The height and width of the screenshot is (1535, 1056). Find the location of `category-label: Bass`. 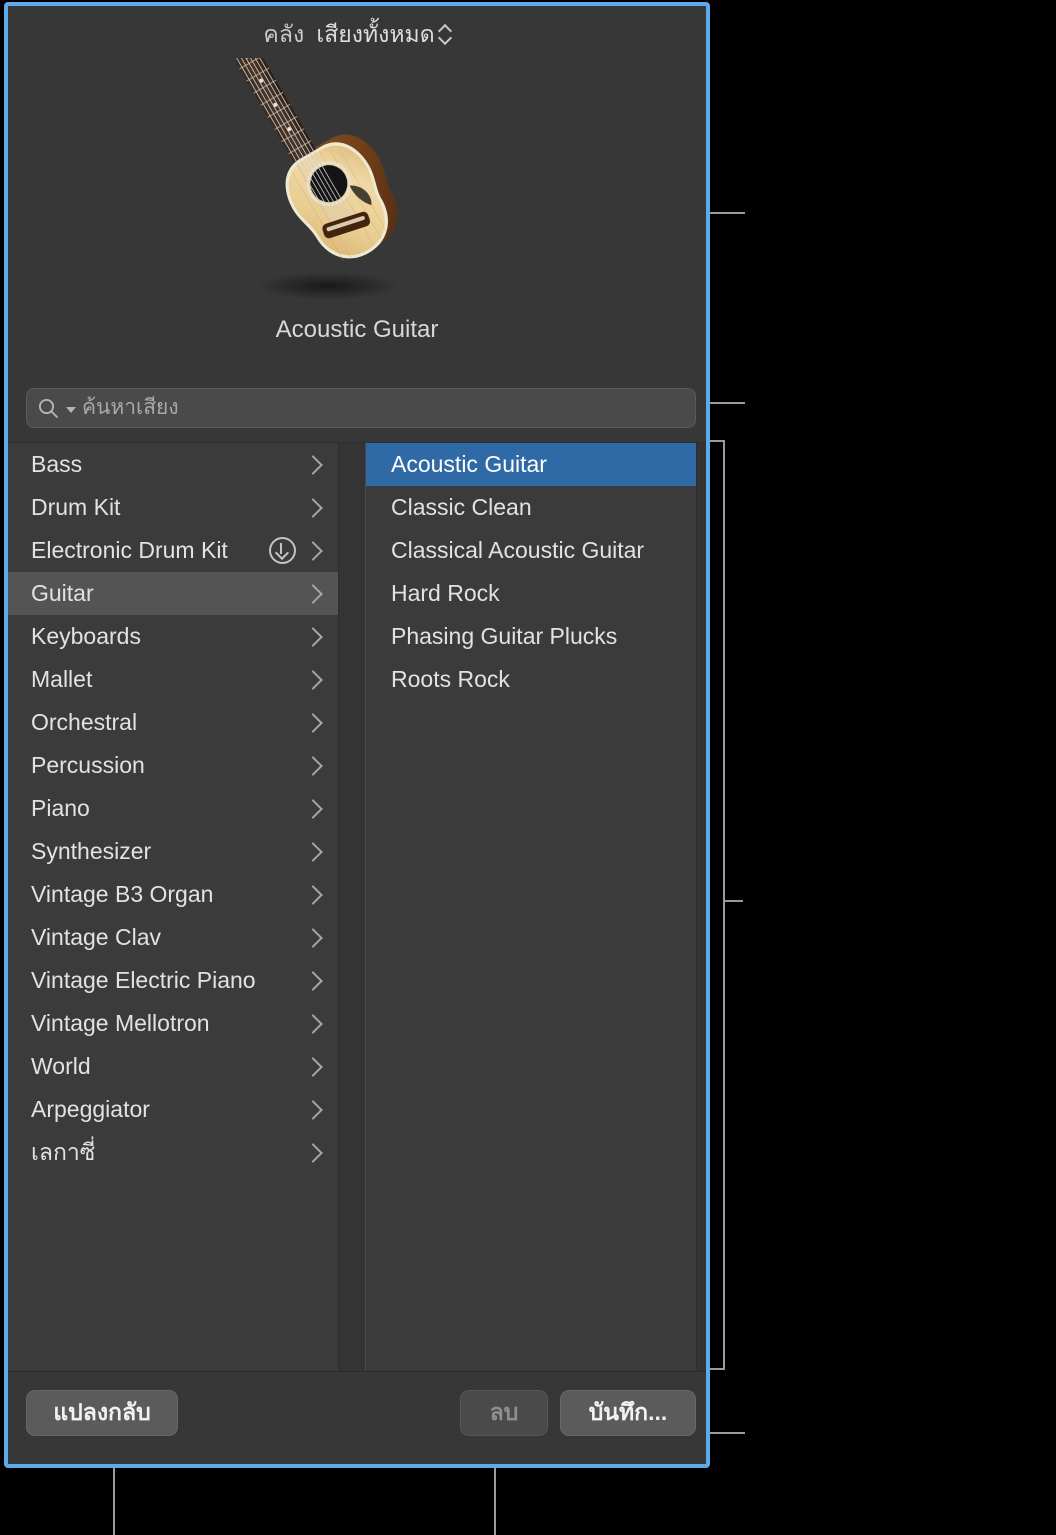

category-label: Bass is located at coordinates (57, 464).